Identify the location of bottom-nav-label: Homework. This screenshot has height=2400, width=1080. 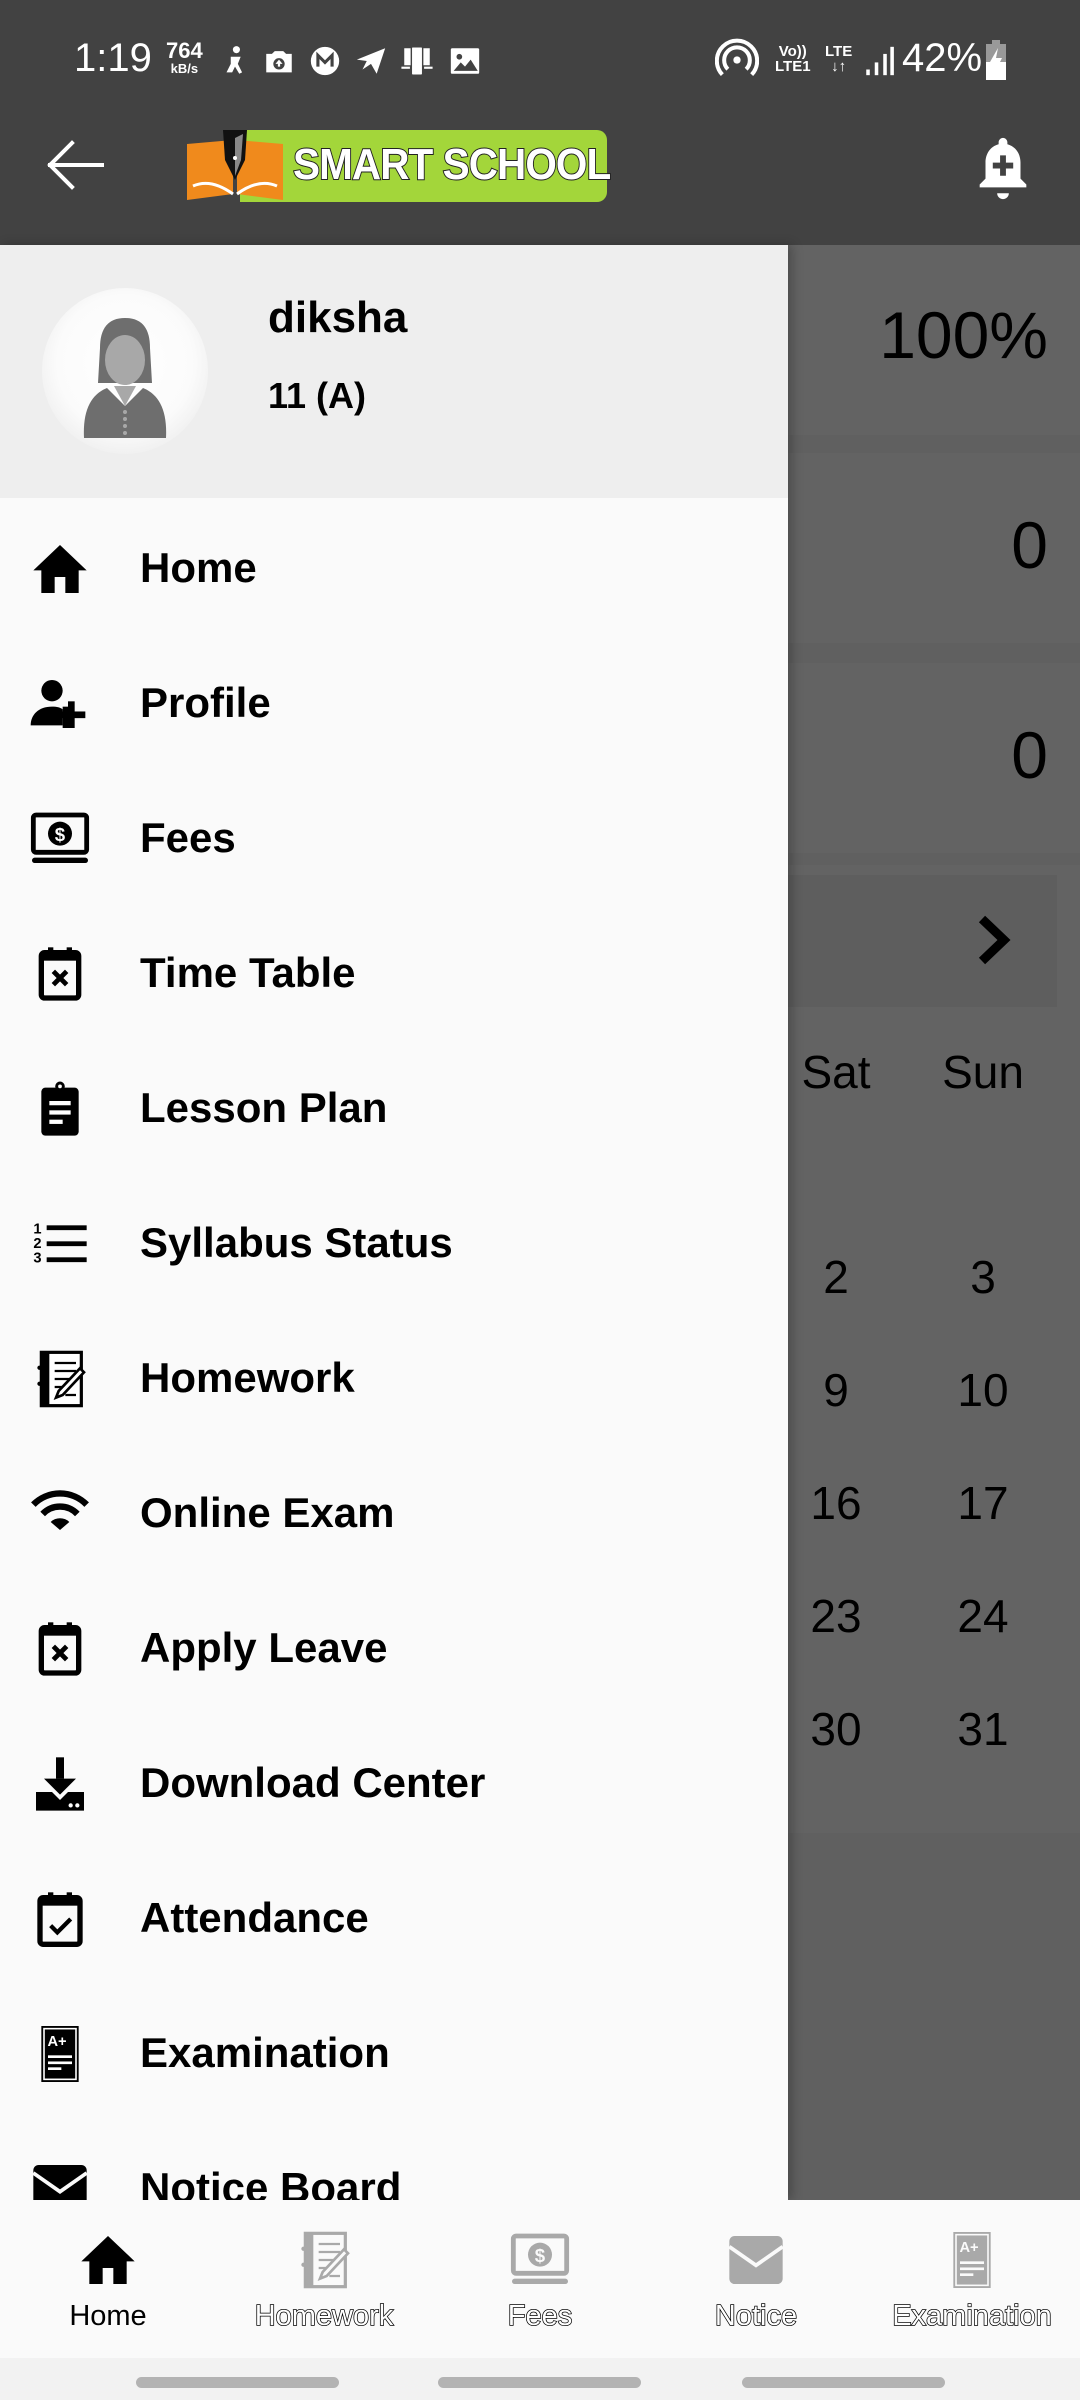
(324, 2316).